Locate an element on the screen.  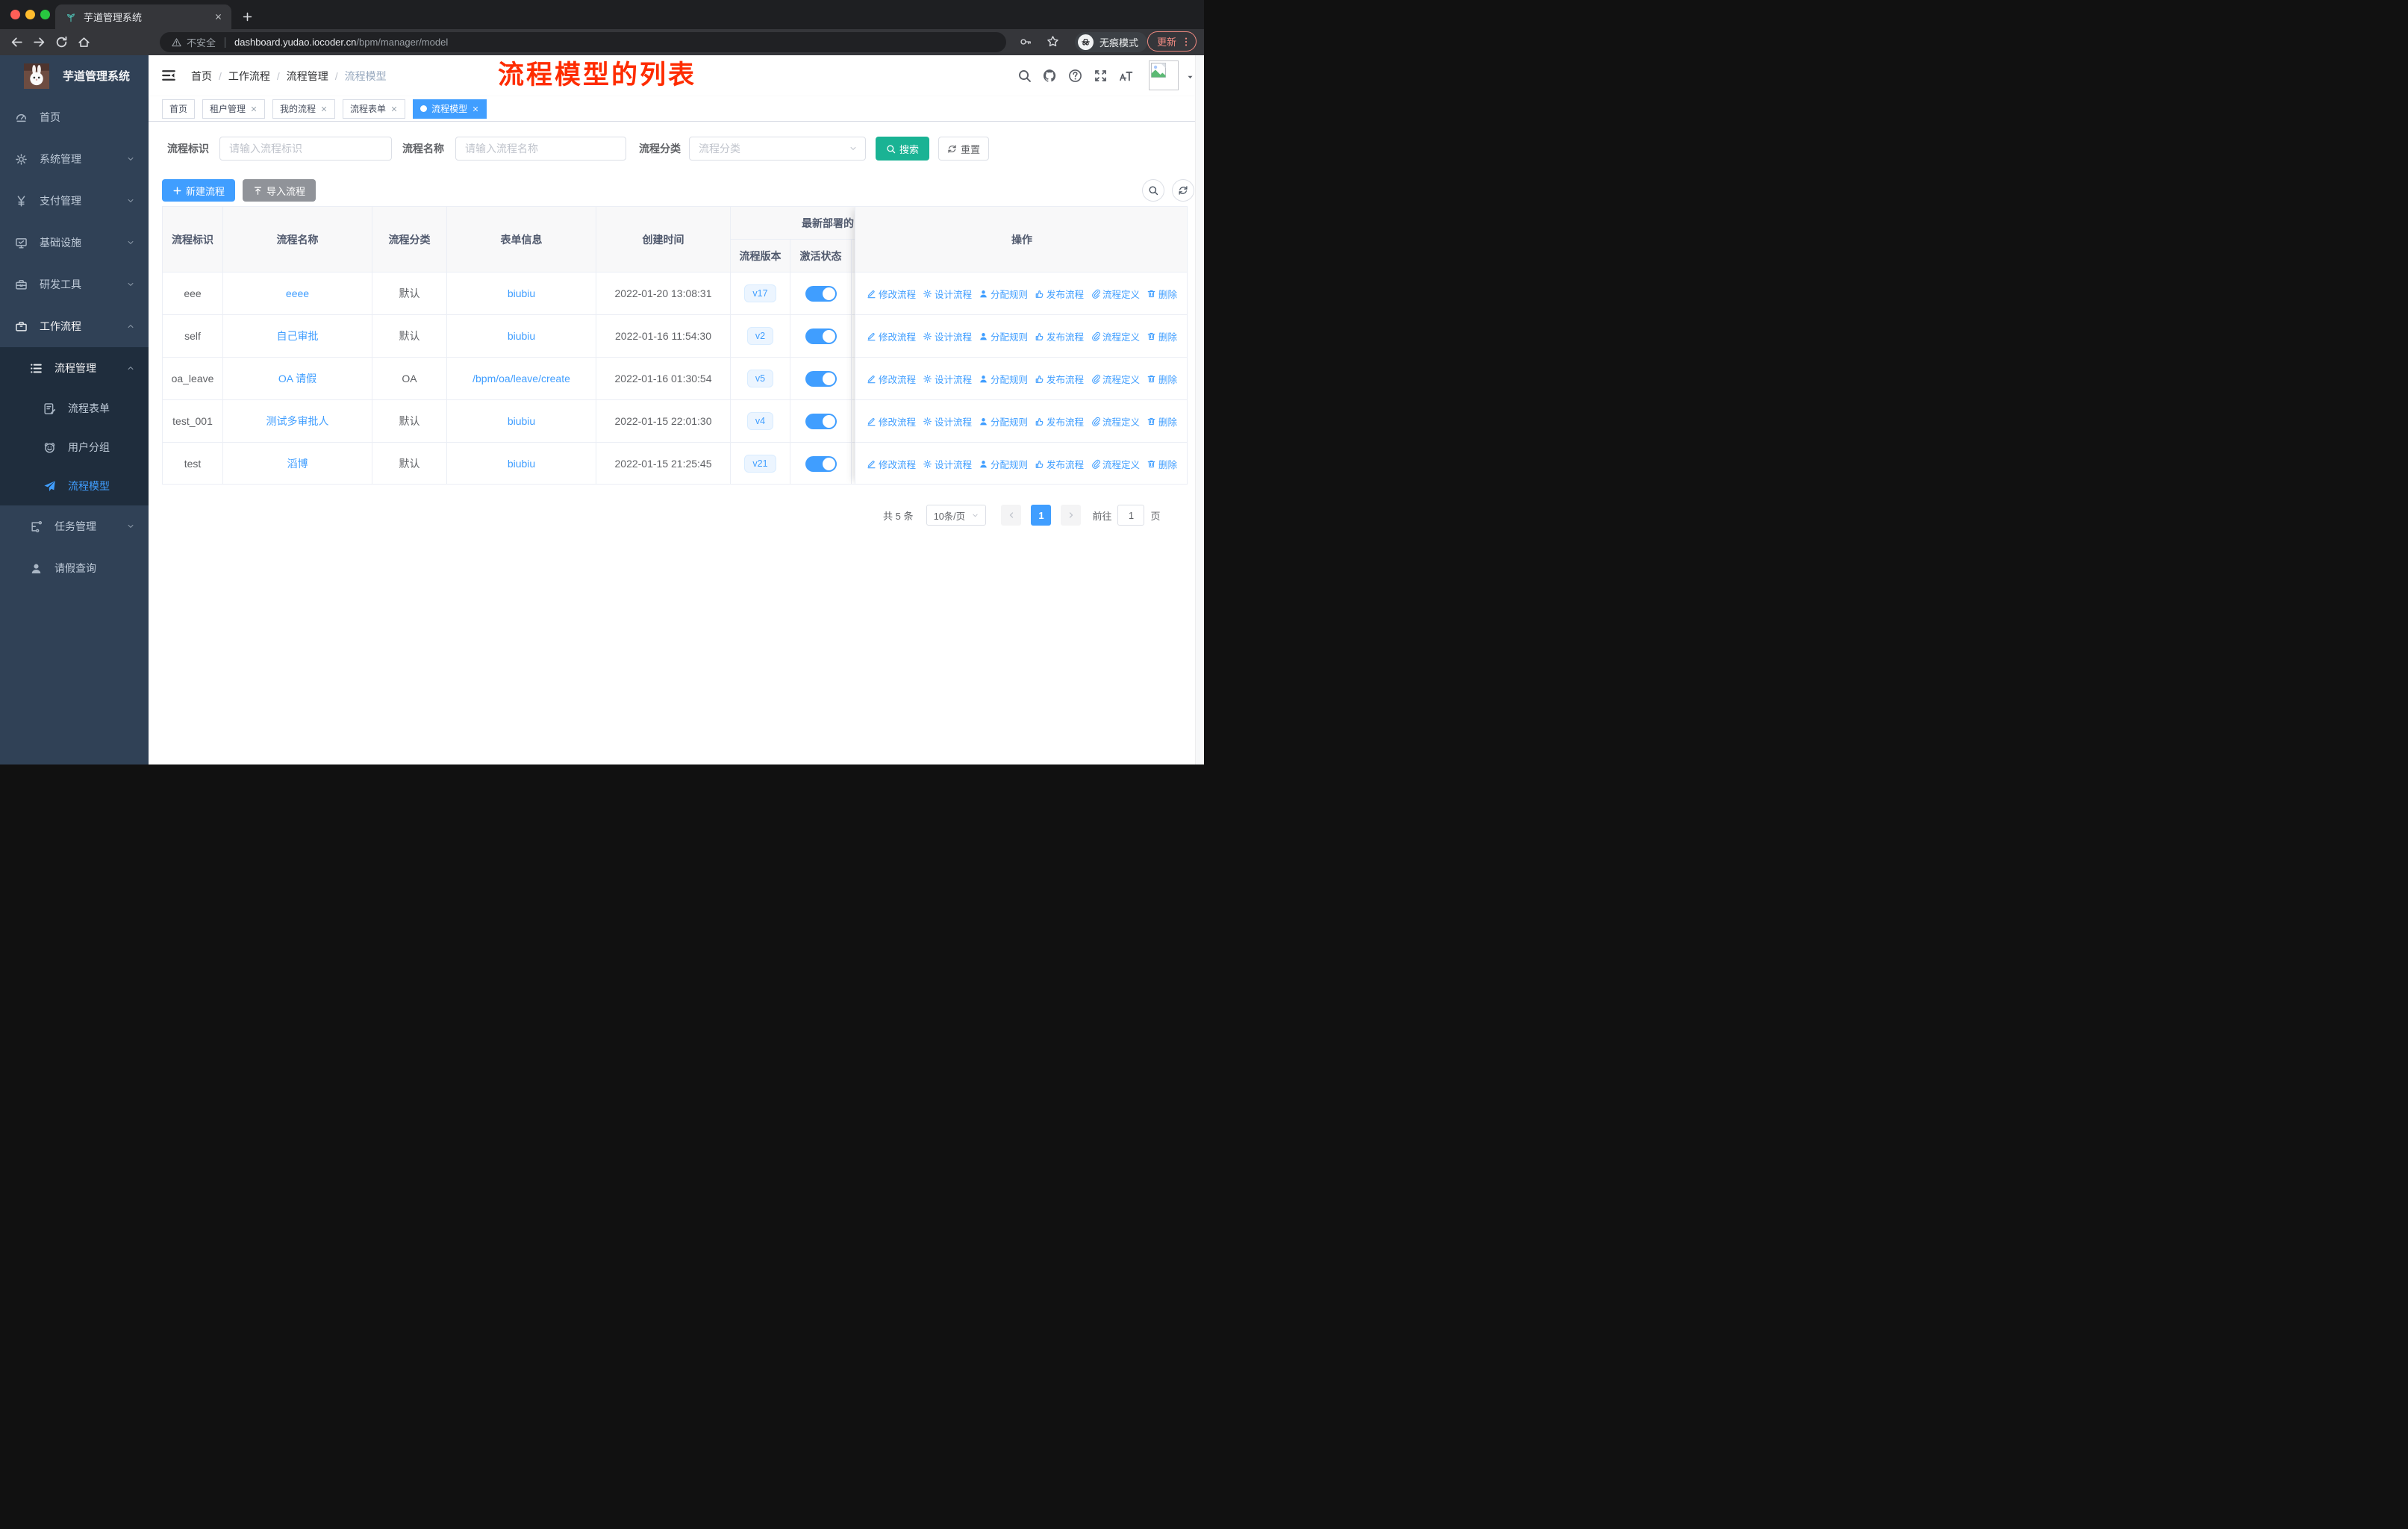
bookmark-star-icon is located at coordinates (1053, 41).